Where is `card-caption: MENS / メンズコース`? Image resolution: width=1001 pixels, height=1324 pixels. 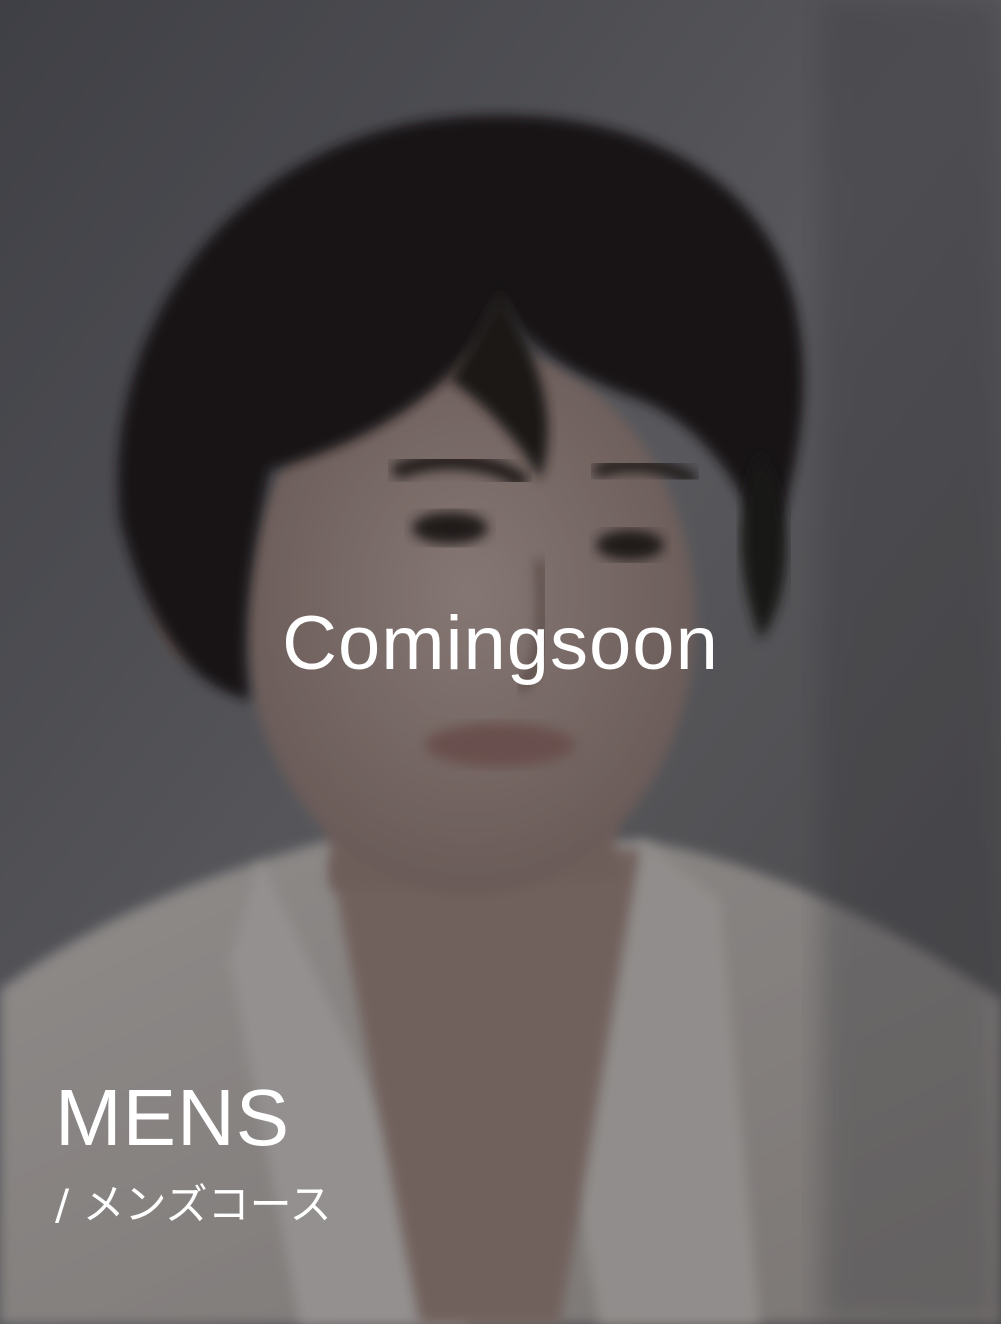
card-caption: MENS / メンズコース is located at coordinates (193, 1152).